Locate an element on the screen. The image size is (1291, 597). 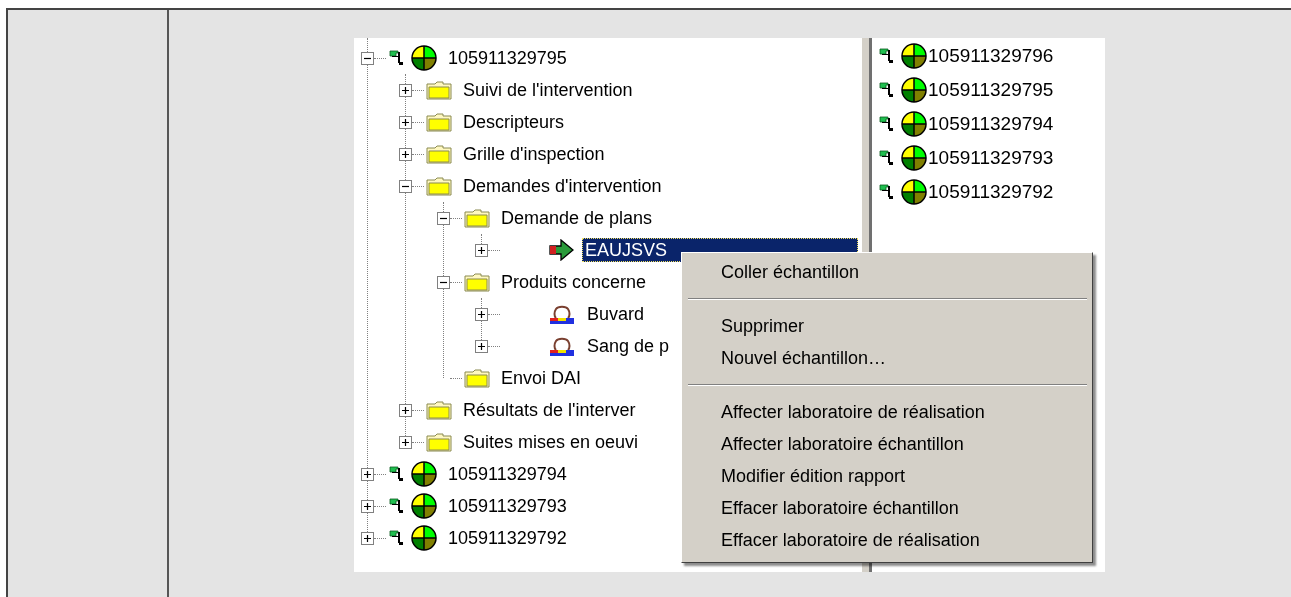
tree-item: Demande de plans is located at coordinates (577, 218).